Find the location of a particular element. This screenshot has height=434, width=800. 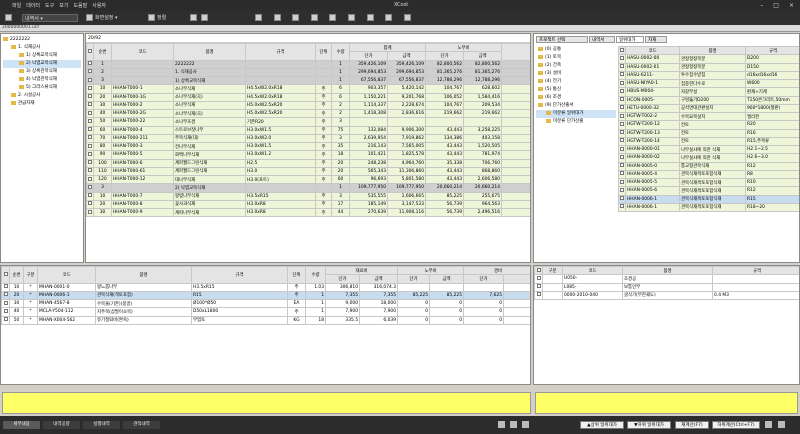

menu-data: 데이터 is located at coordinates (33, 5).